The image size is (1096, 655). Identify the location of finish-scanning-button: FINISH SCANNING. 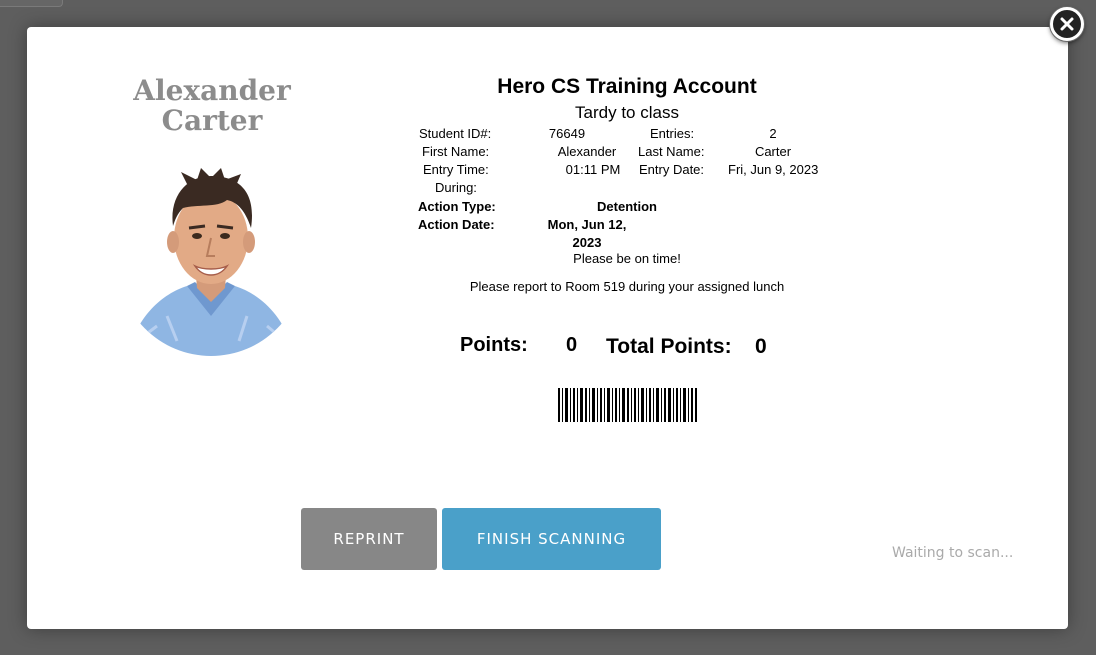
(551, 539).